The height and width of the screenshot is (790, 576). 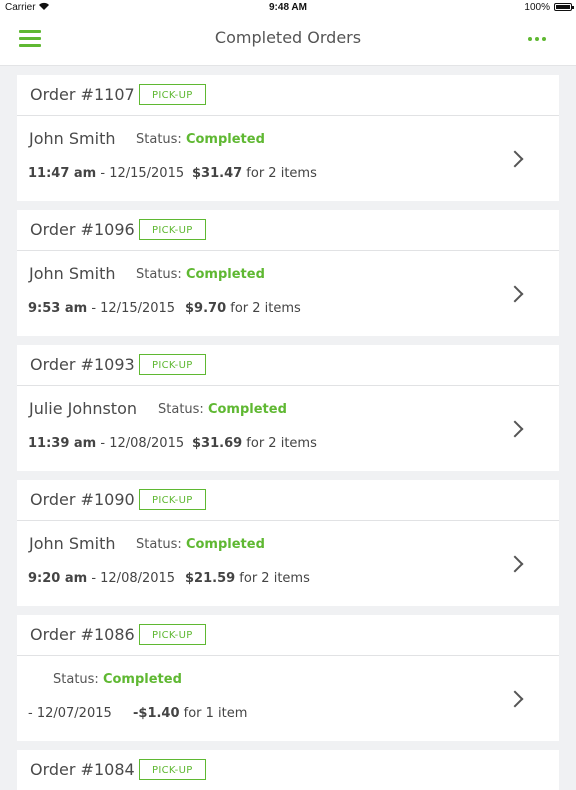 What do you see at coordinates (62, 173) in the screenshot?
I see `order-time-value: 11:47 am` at bounding box center [62, 173].